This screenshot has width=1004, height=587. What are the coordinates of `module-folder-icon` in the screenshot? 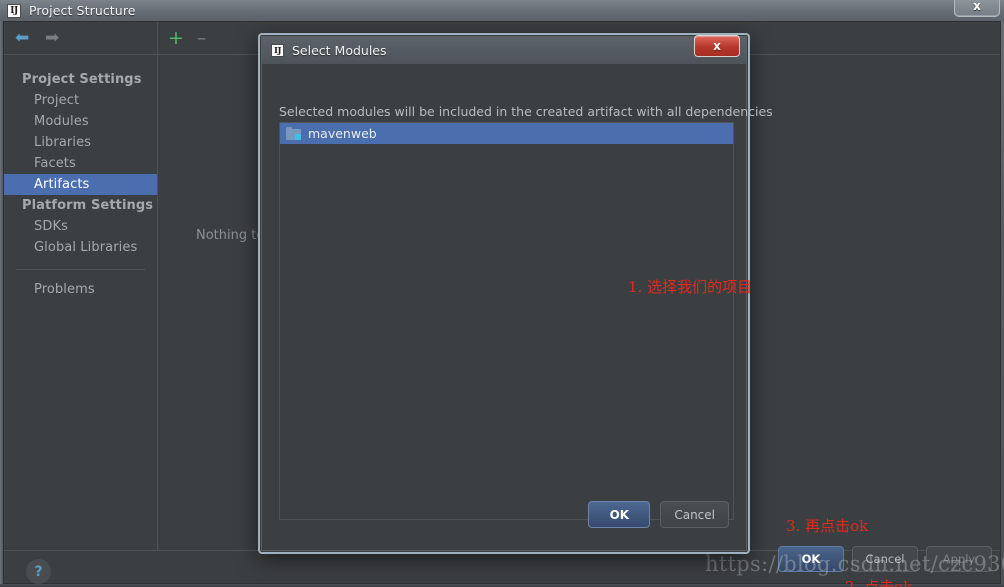 It's located at (293, 133).